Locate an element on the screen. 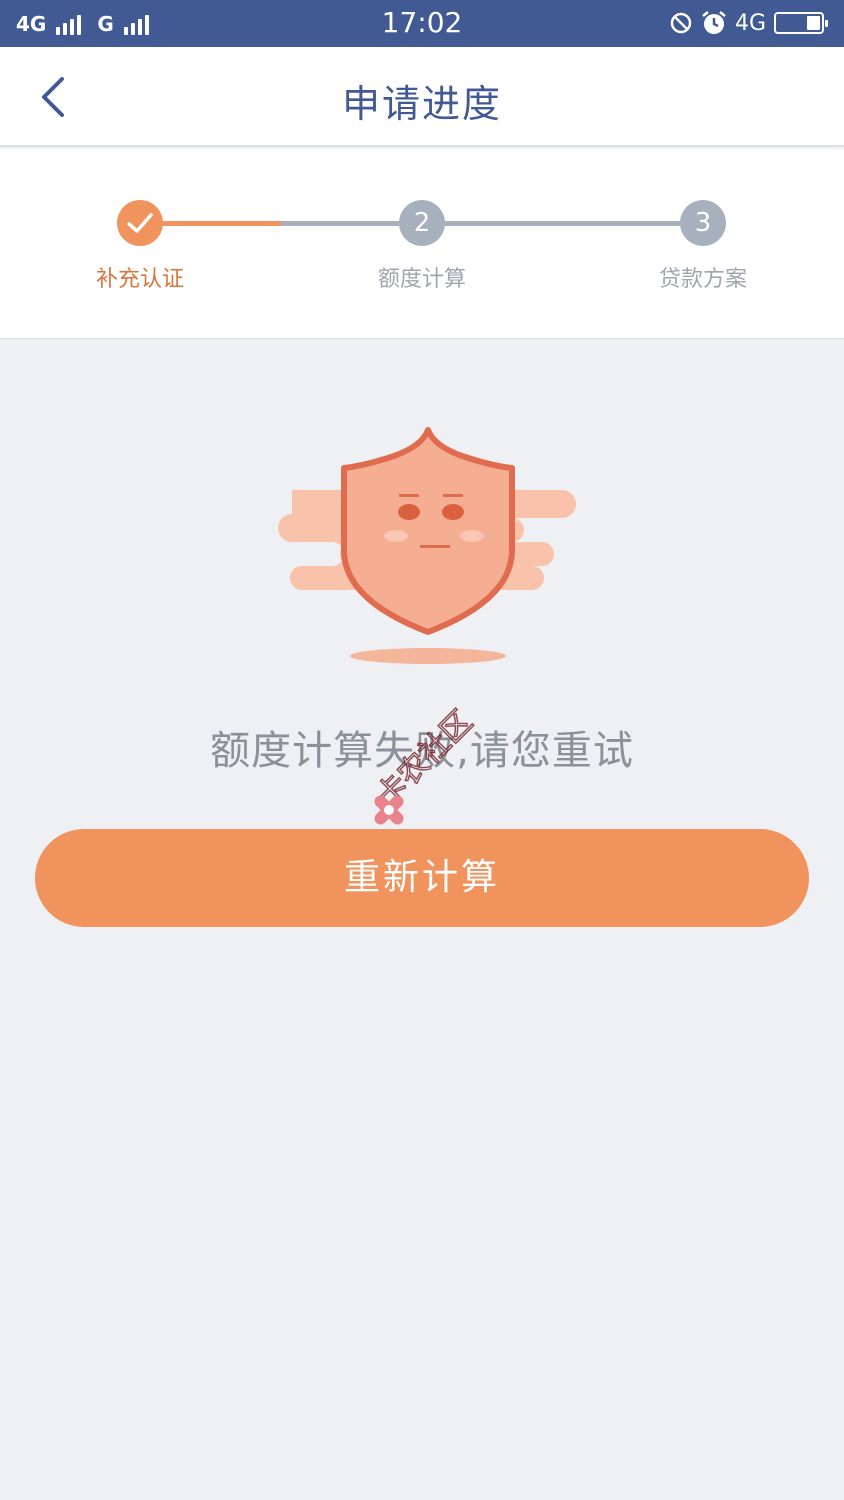  progress-stepper: 2 3 补充认证 额度计算 贷款方案 is located at coordinates (422, 244).